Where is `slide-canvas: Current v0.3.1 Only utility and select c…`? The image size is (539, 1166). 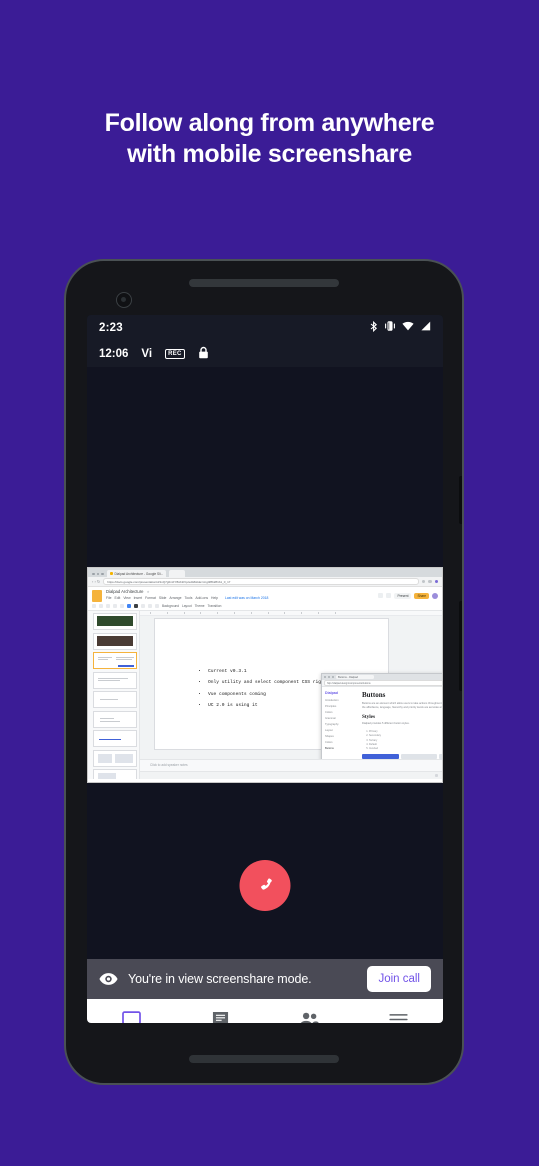 slide-canvas: Current v0.3.1 Only utility and select c… is located at coordinates (291, 695).